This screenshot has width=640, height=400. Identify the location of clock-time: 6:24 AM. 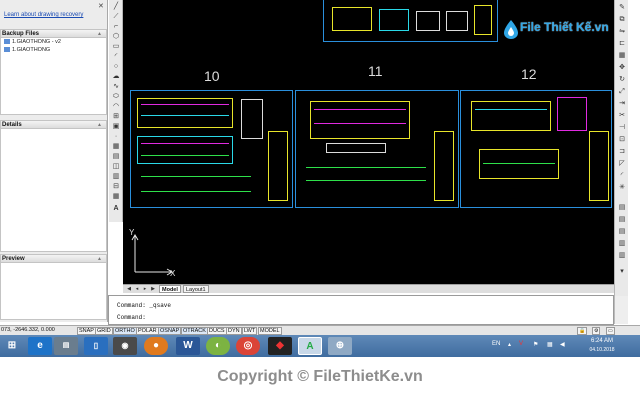
(602, 341).